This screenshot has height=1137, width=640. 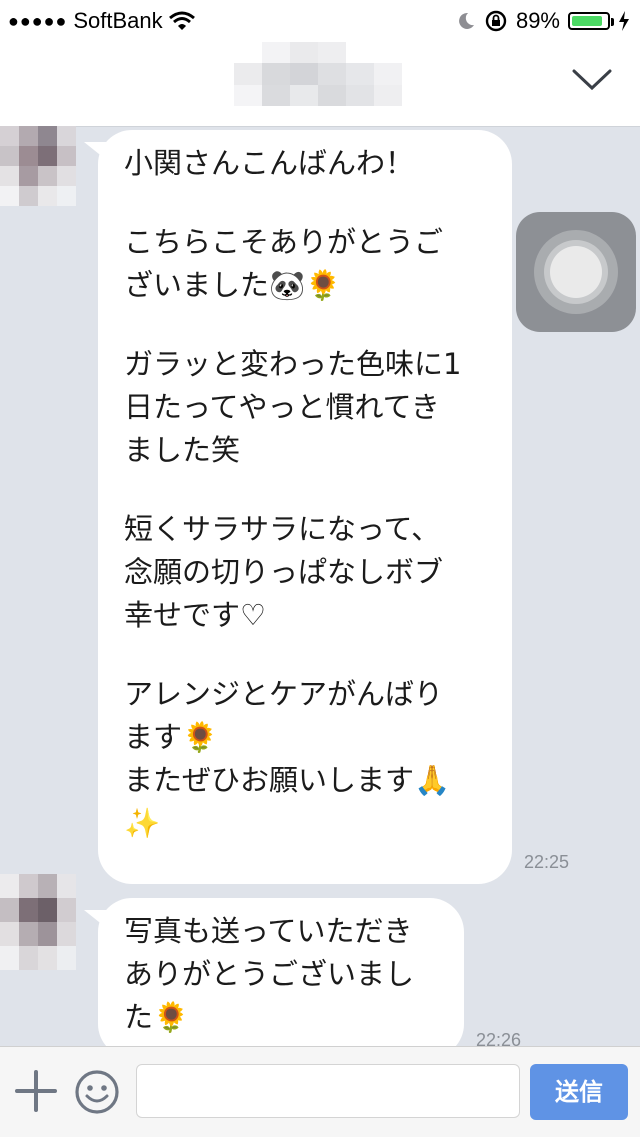 I want to click on status-right: 89%, so click(x=543, y=21).